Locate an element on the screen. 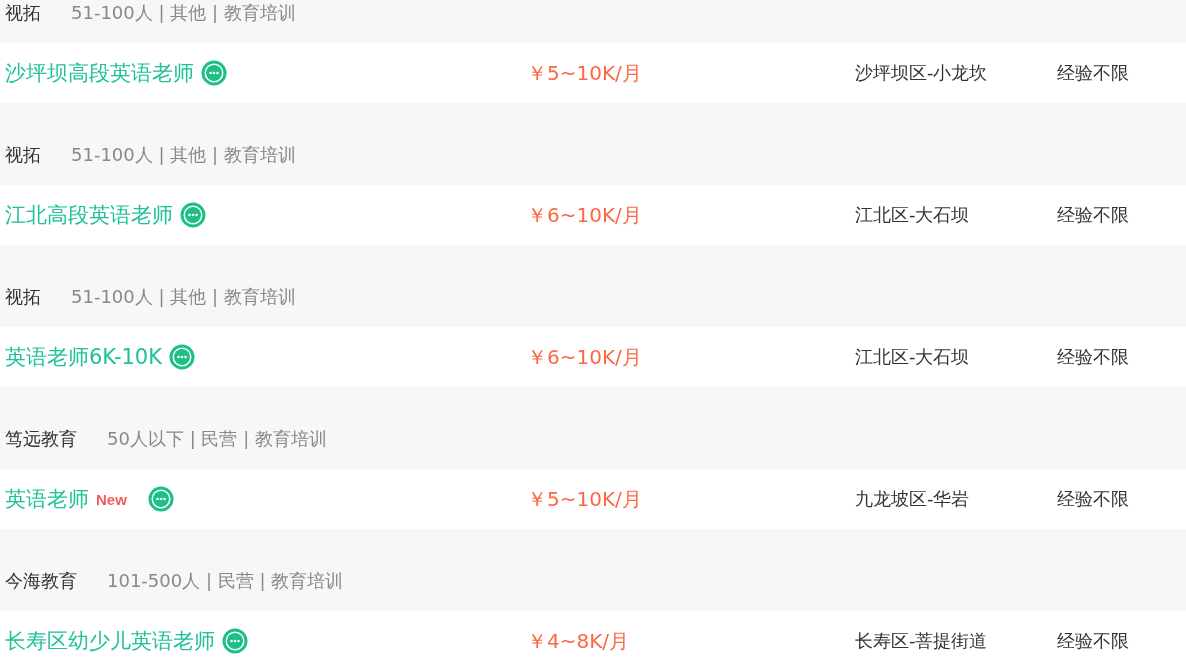 This screenshot has width=1186, height=657. job-location: 沙坪坝区-小龙坎 is located at coordinates (922, 73).